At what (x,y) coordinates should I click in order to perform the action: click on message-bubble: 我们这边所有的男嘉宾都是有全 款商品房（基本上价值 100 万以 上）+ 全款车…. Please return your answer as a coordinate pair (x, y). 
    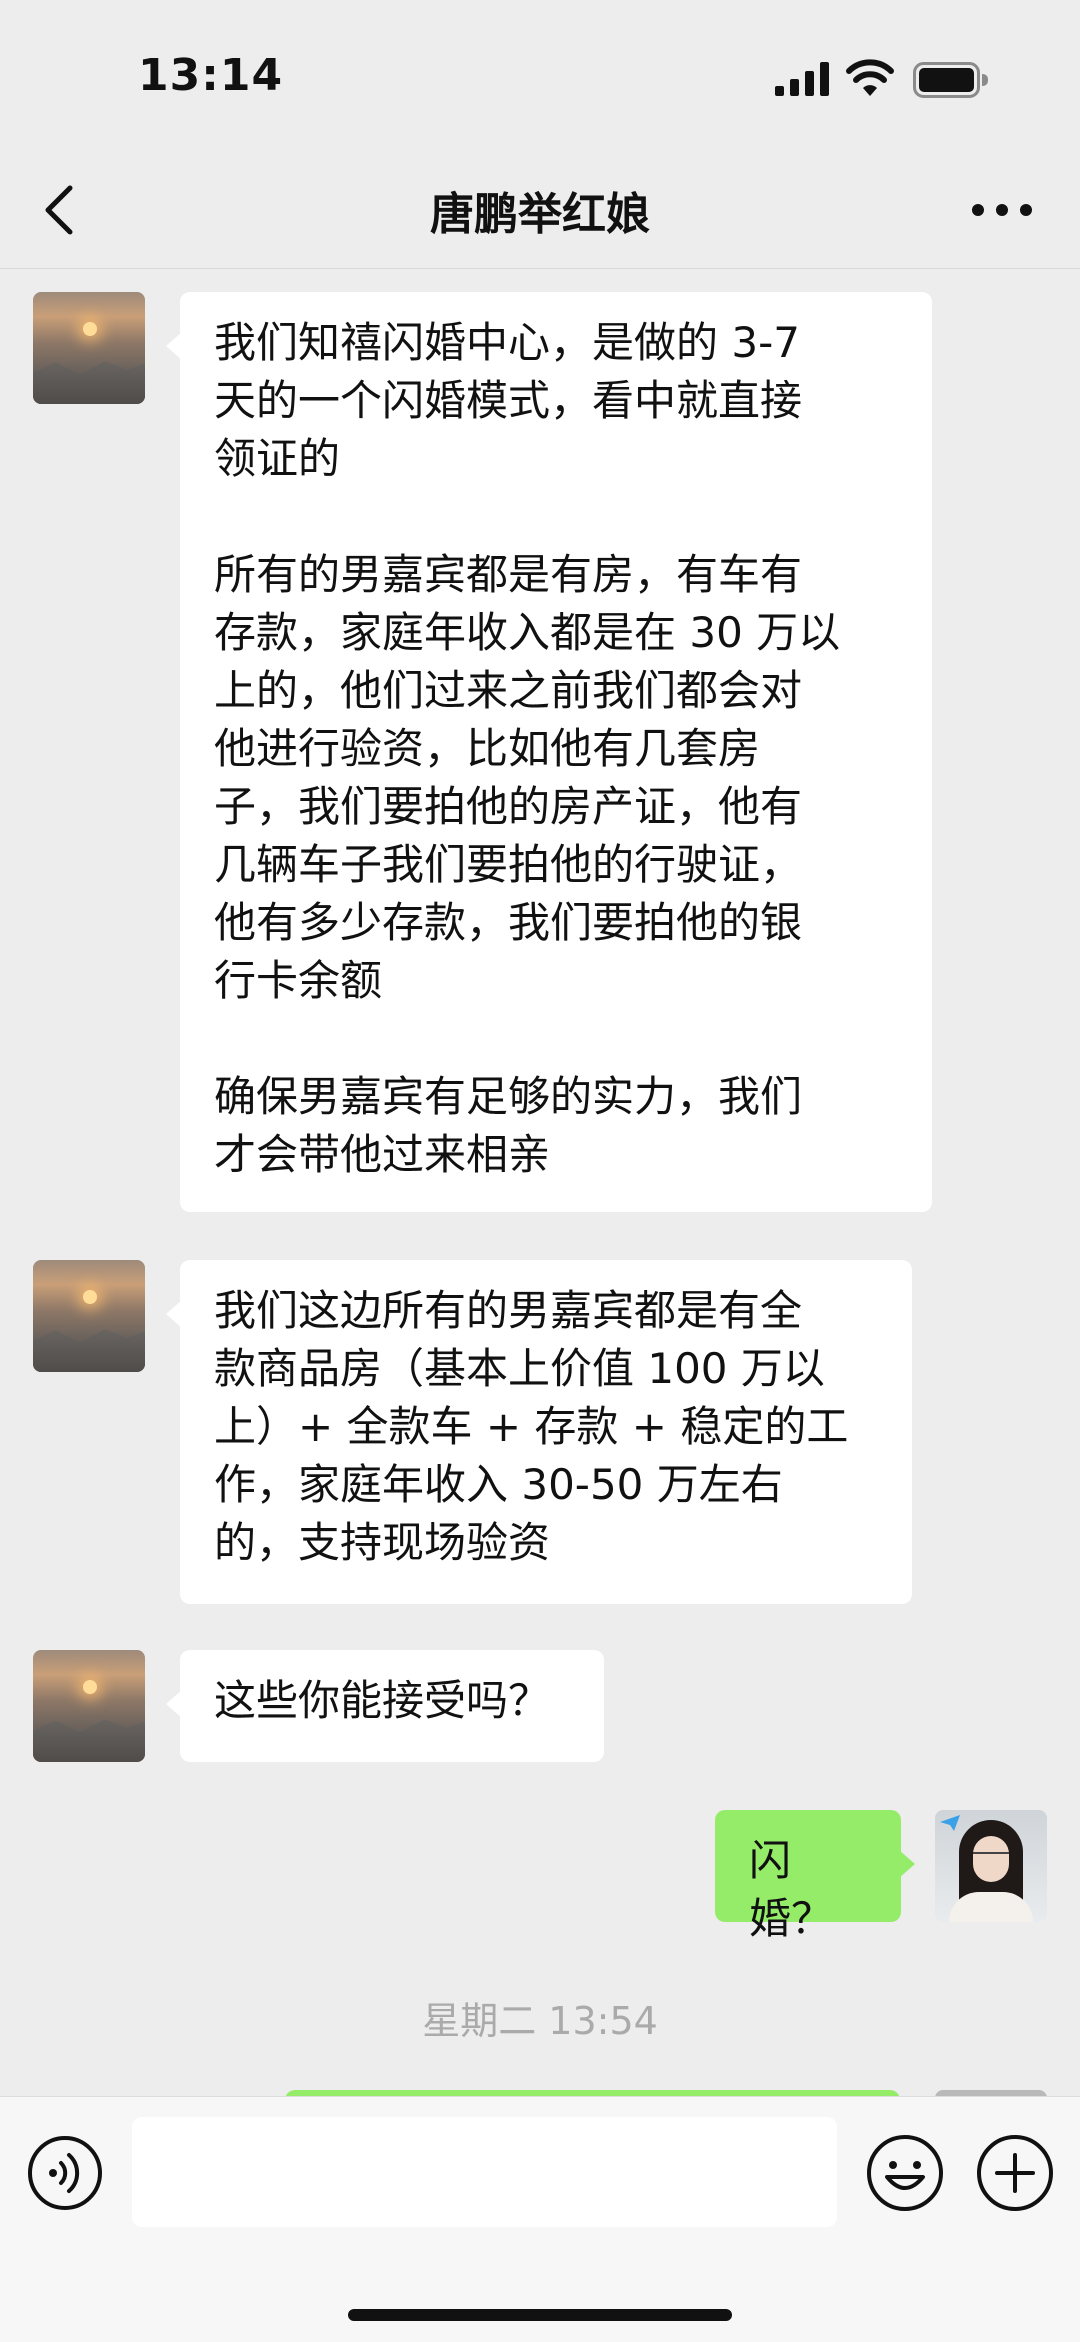
    Looking at the image, I should click on (539, 1432).